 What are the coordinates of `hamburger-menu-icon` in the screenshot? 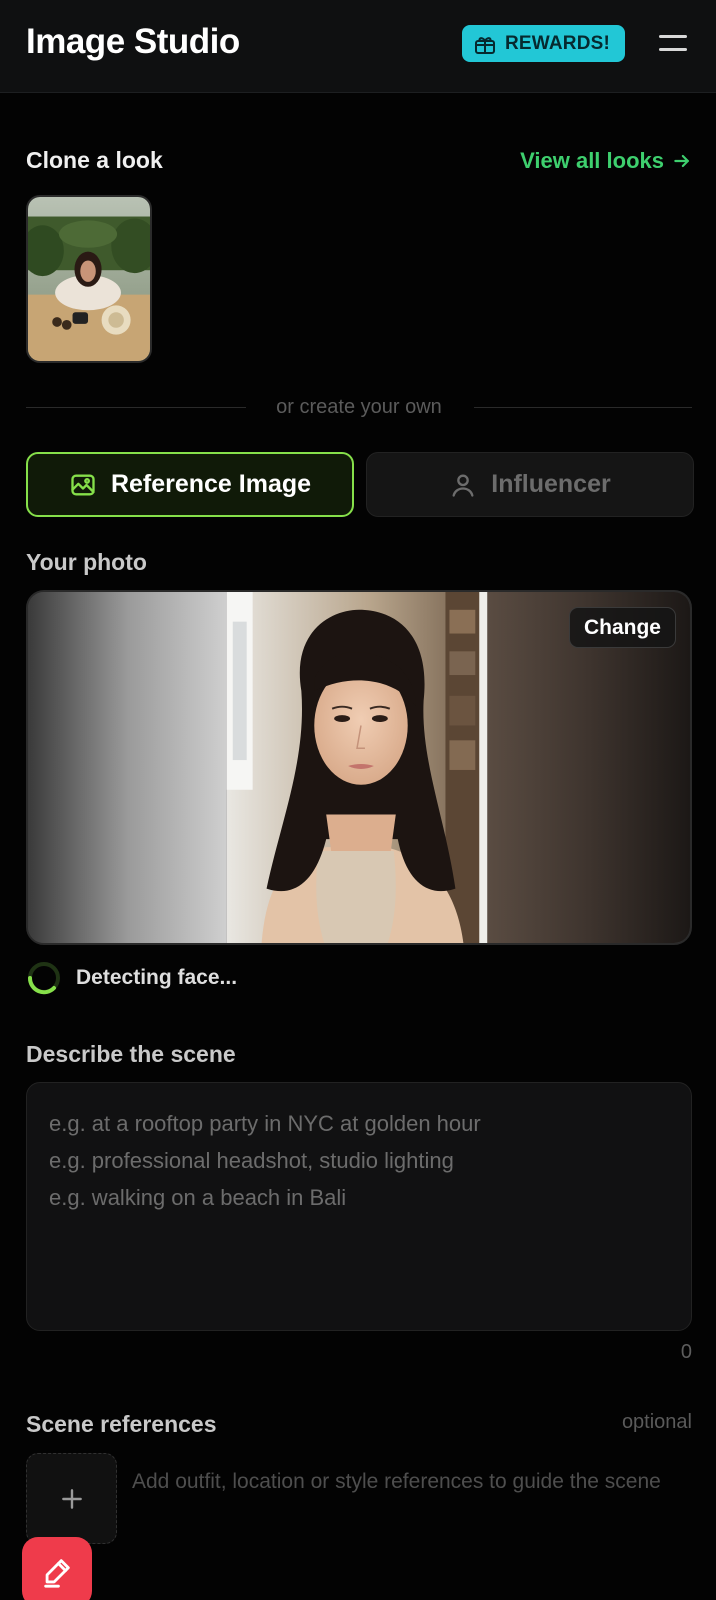 It's located at (673, 44).